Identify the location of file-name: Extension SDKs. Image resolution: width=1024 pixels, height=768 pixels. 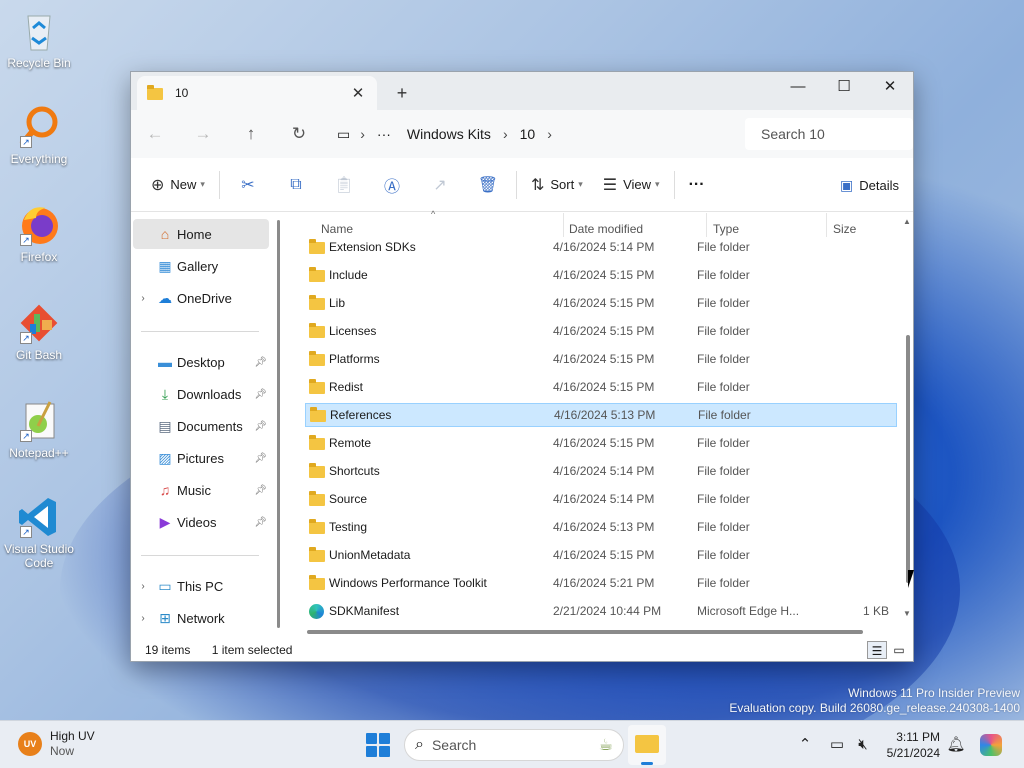
(372, 247).